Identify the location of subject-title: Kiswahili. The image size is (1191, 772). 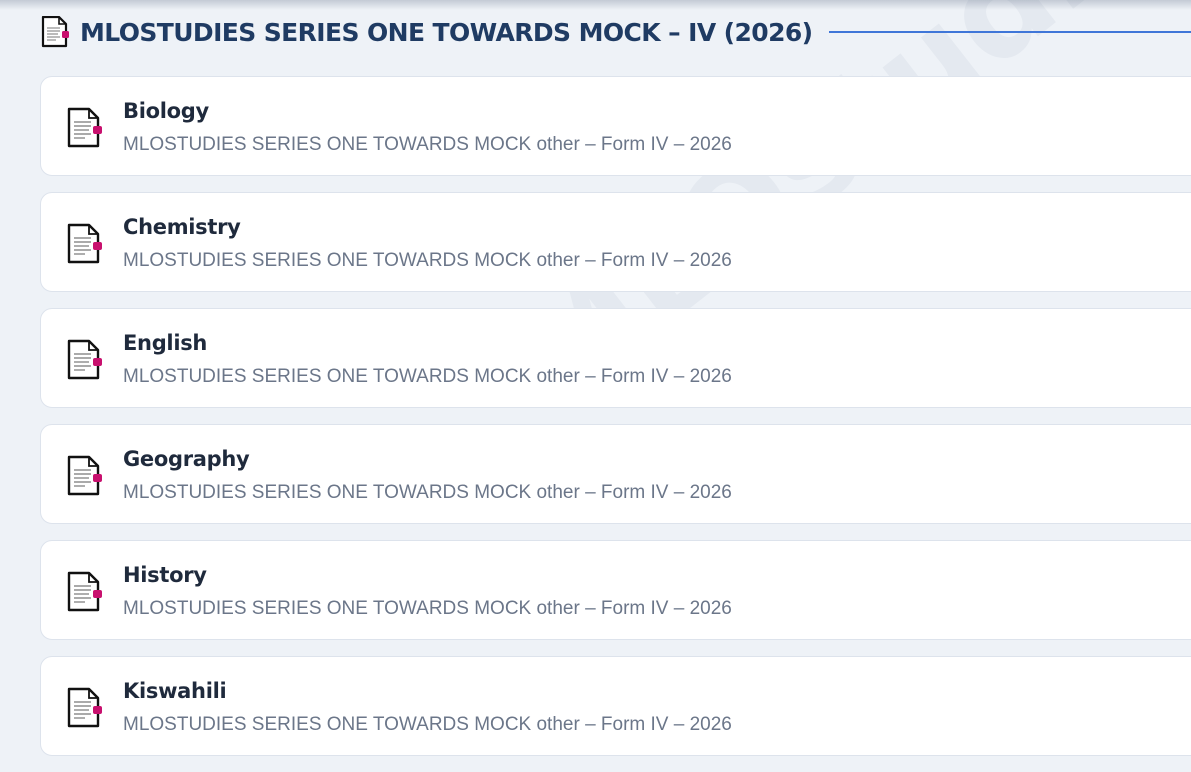
(175, 691).